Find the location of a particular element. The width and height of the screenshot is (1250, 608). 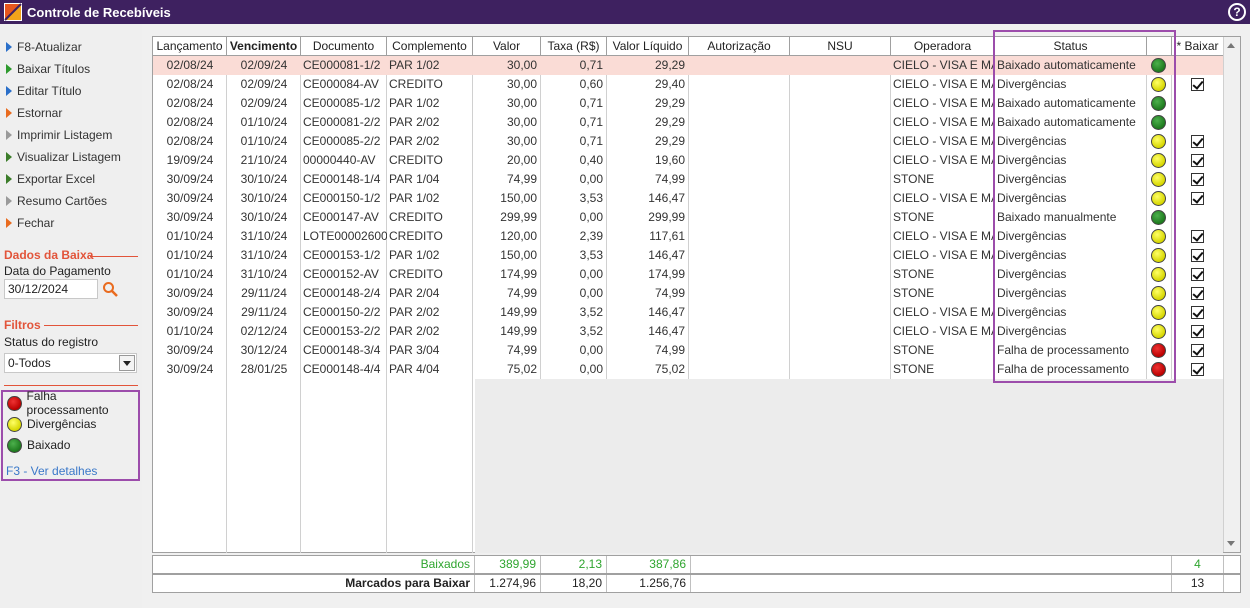

column-header: Operadora is located at coordinates (943, 46).